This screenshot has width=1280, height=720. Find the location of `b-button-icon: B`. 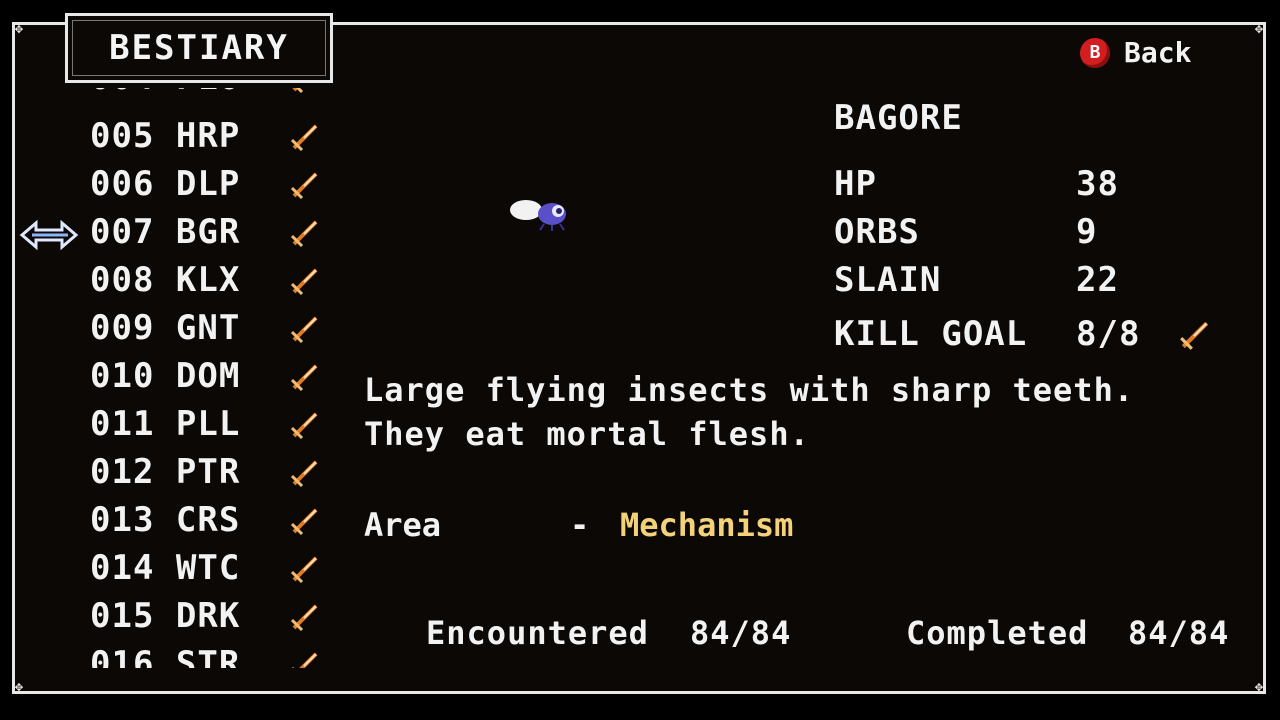

b-button-icon: B is located at coordinates (1095, 52).